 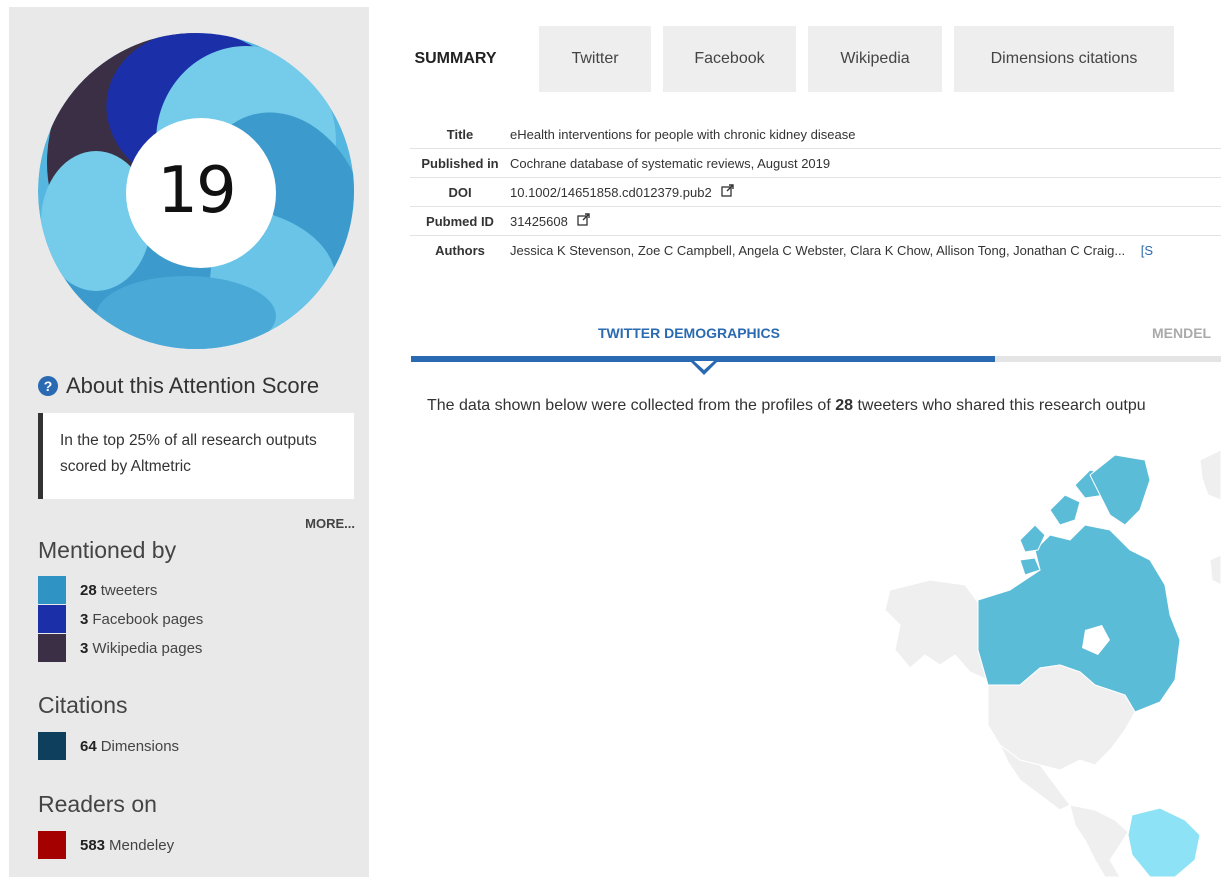 What do you see at coordinates (460, 250) in the screenshot?
I see `authors-label: Authors` at bounding box center [460, 250].